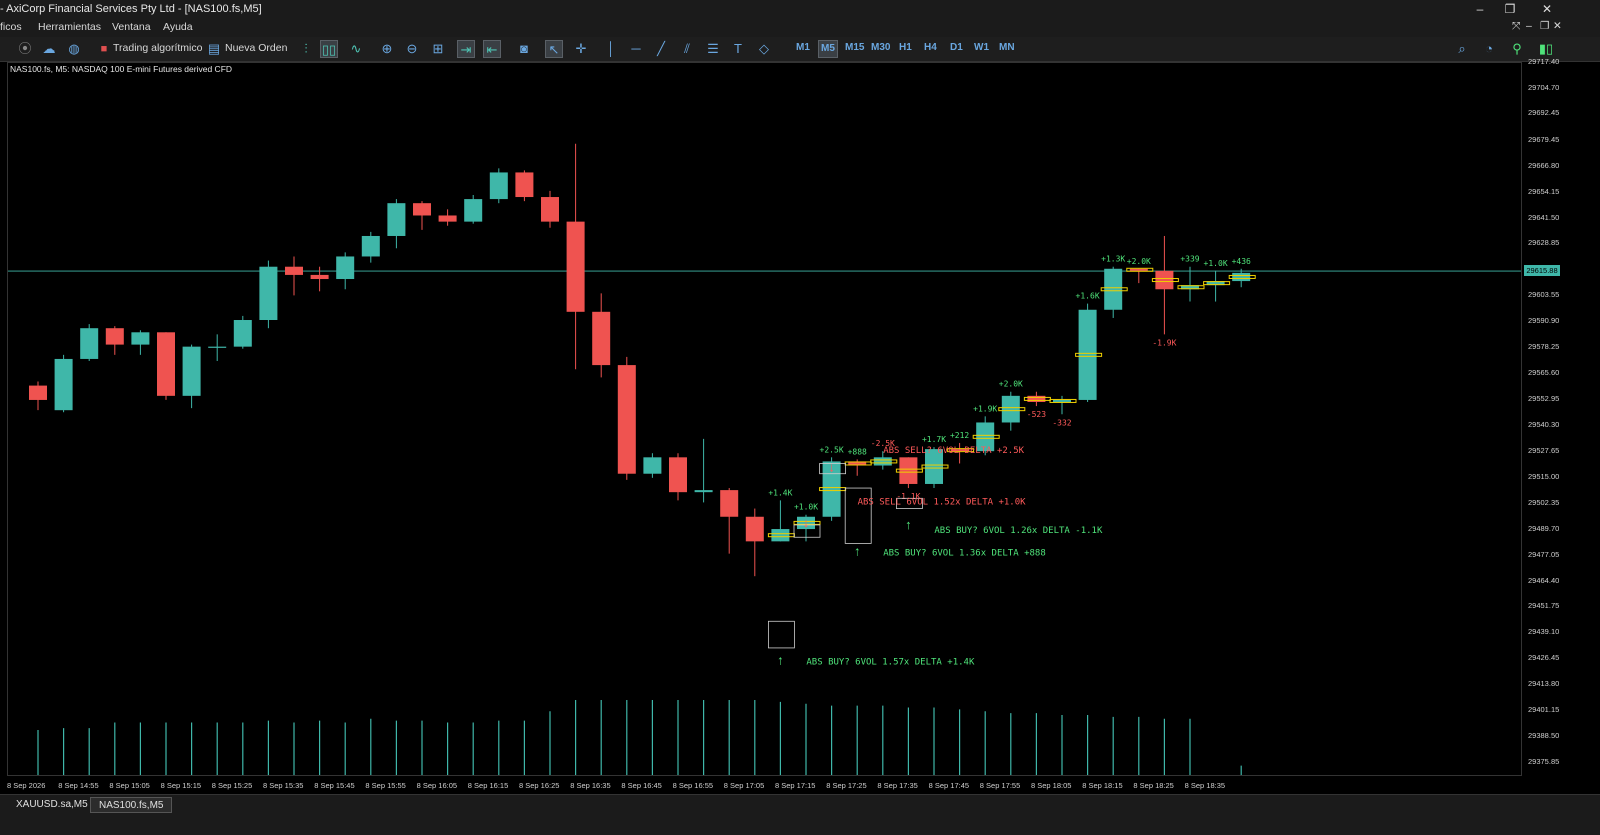 This screenshot has height=835, width=1600. Describe the element at coordinates (104, 49) in the screenshot. I see `algo-trading-icon: ■` at that location.